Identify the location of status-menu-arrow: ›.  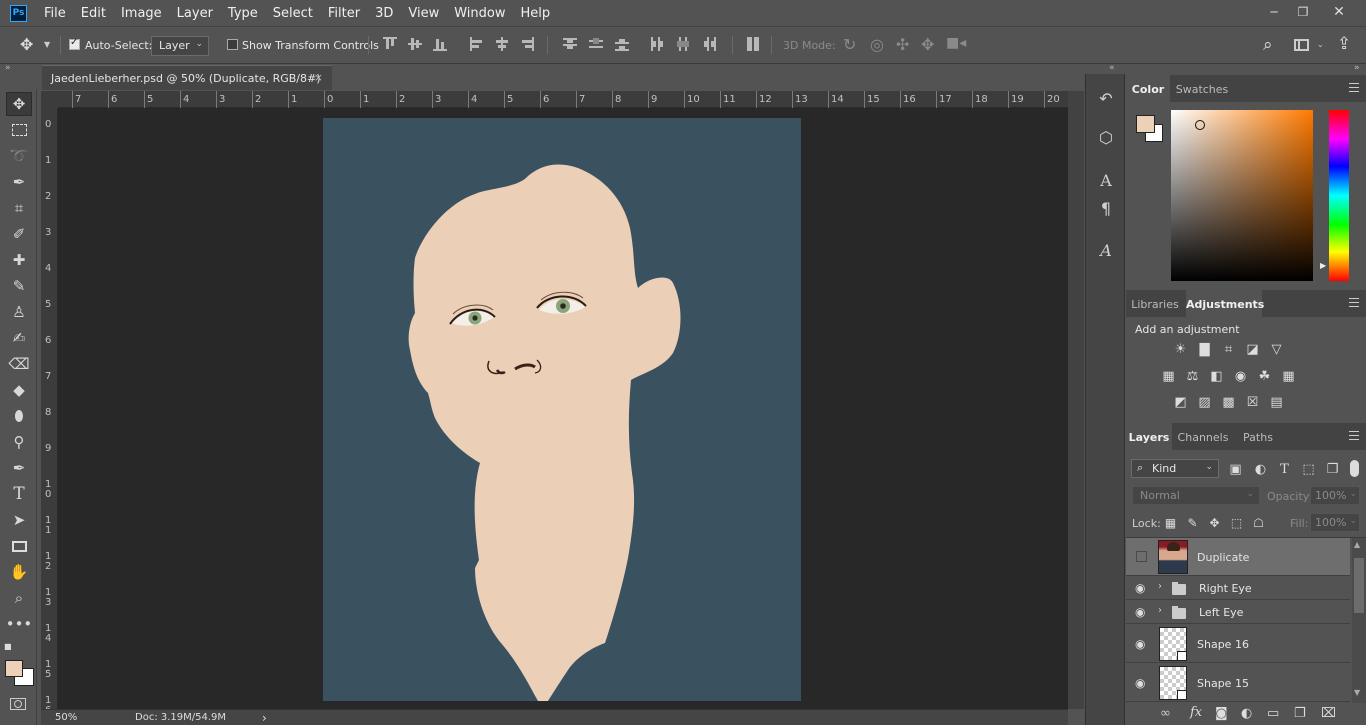
(264, 718).